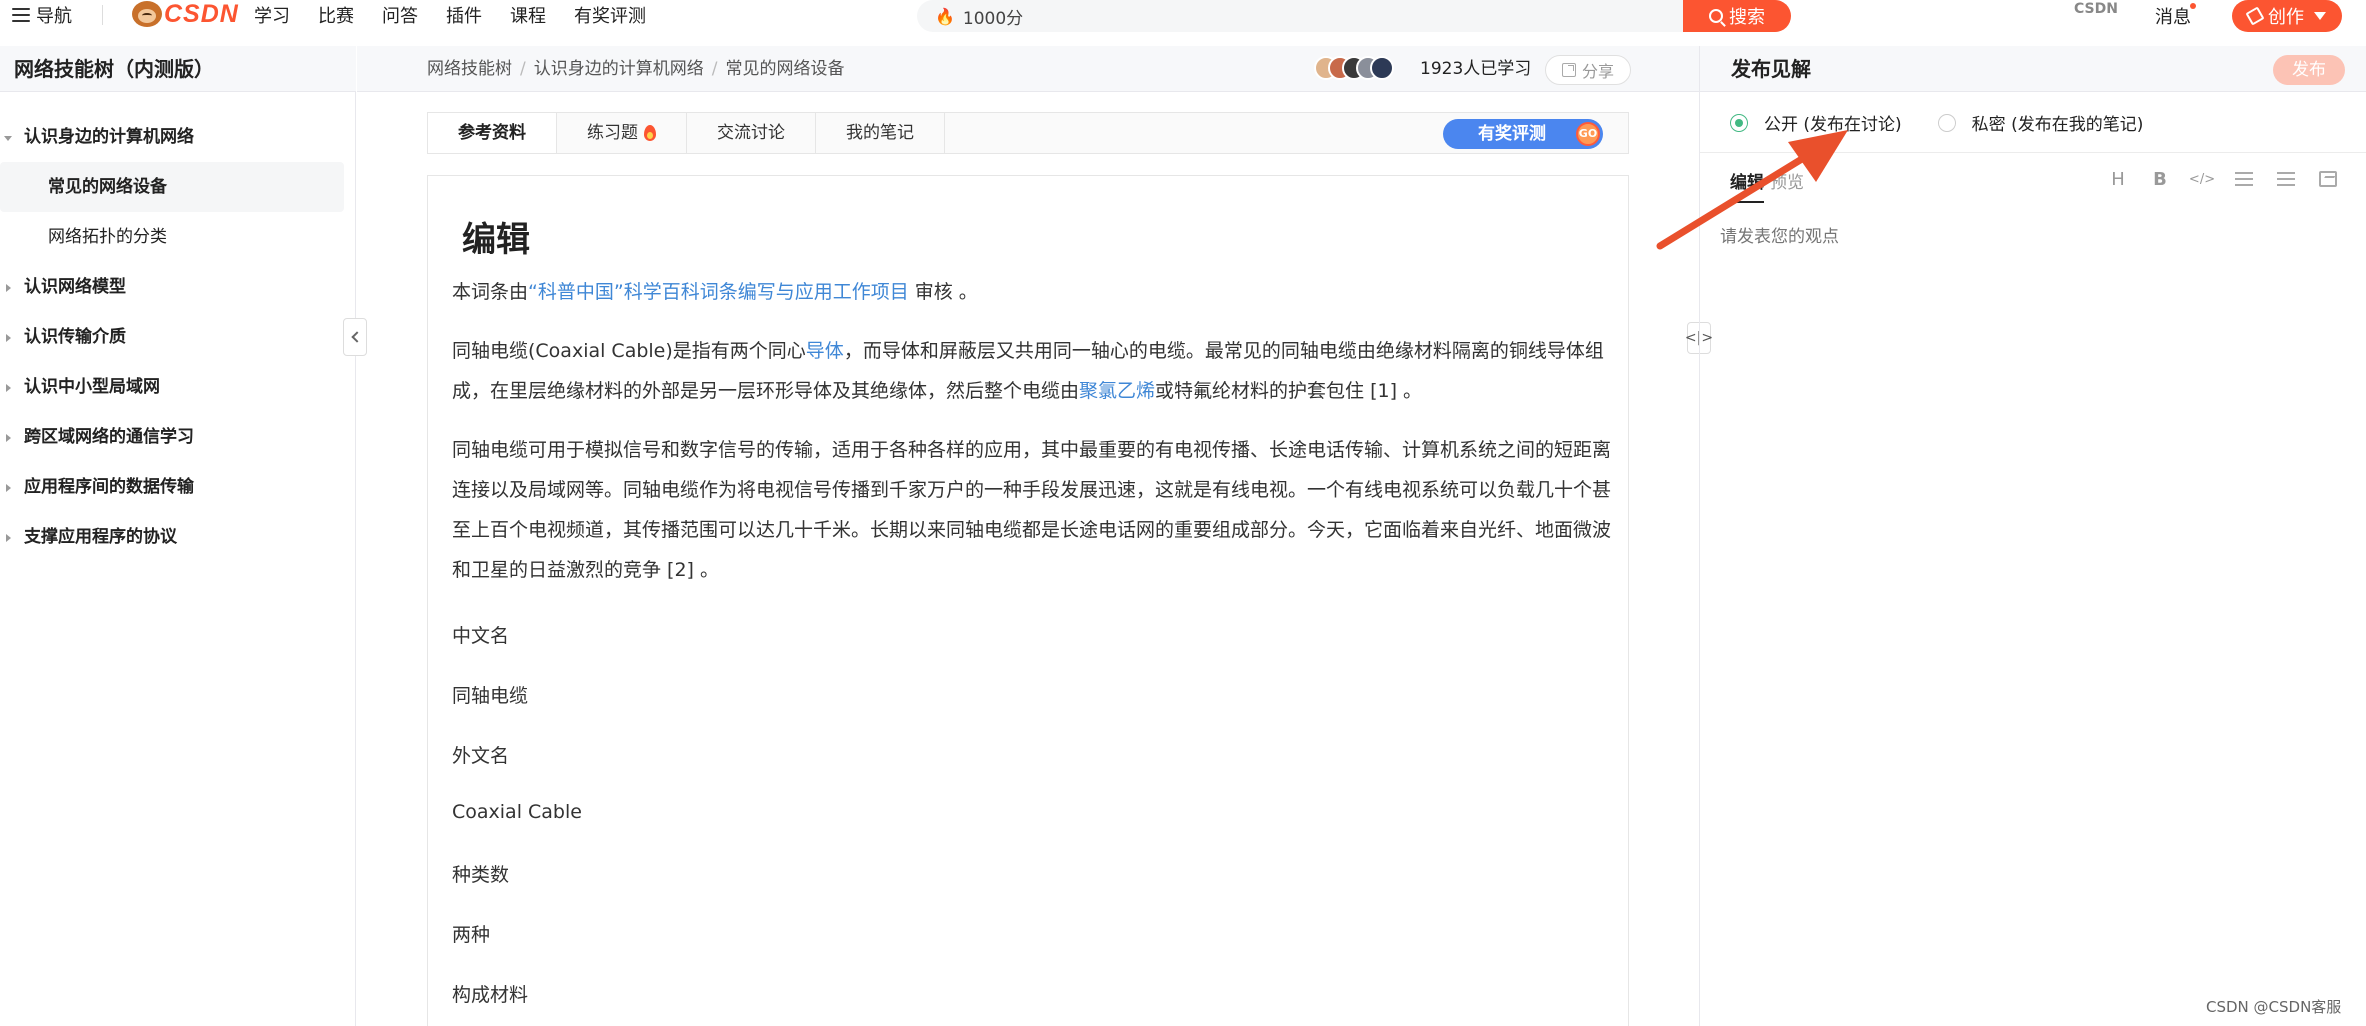 This screenshot has height=1026, width=2366. I want to click on csdn-logo: CSDN, so click(185, 14).